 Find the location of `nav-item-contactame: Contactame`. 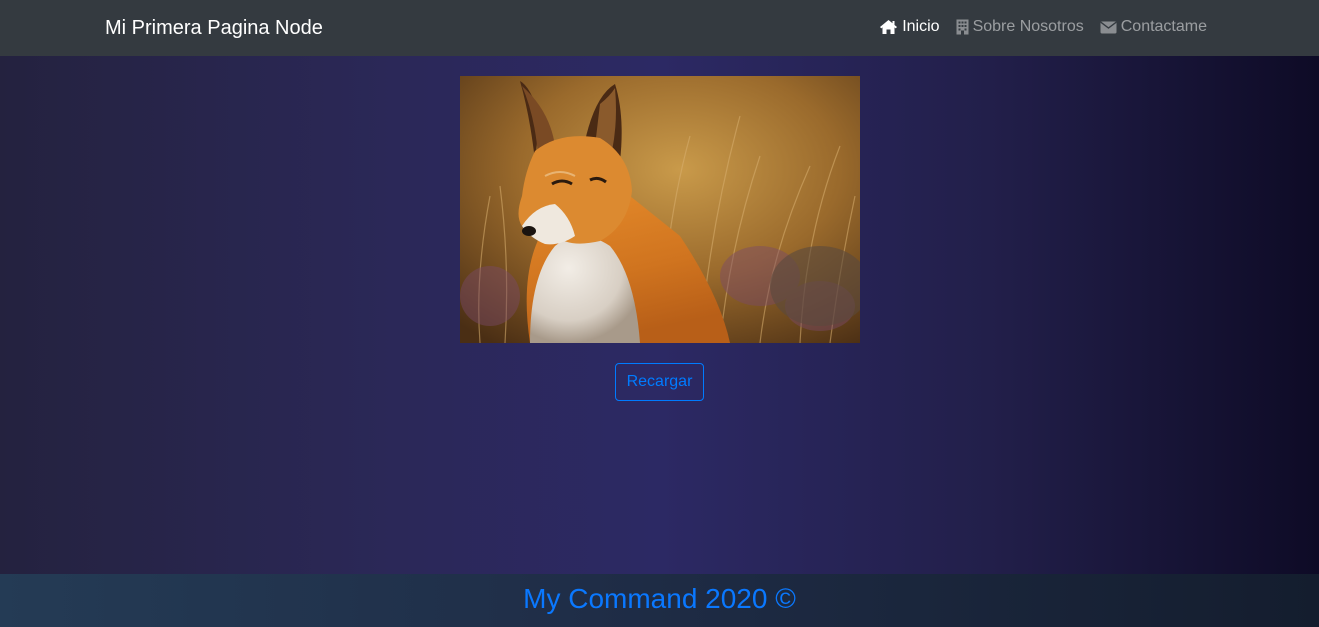

nav-item-contactame: Contactame is located at coordinates (1153, 27).